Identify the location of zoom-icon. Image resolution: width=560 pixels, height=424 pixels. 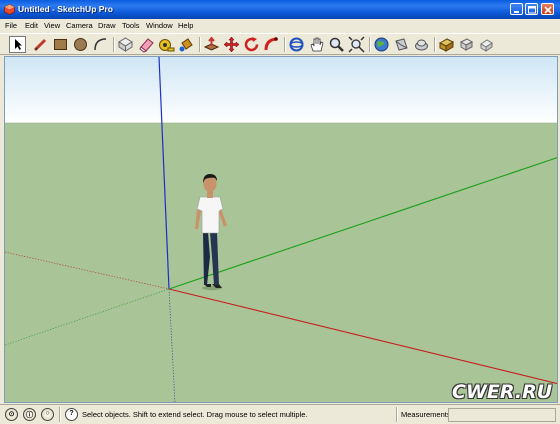
(336, 44).